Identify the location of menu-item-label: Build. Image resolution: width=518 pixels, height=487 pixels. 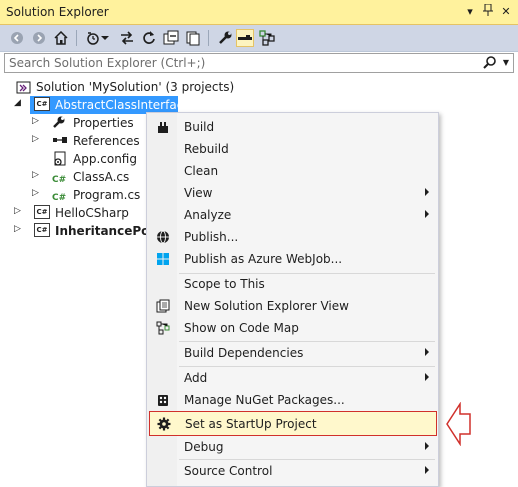
(199, 127).